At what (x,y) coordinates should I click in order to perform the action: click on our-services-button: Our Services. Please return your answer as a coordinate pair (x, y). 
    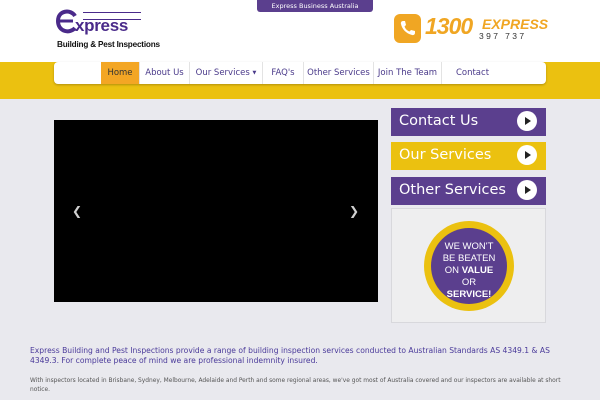
    Looking at the image, I should click on (468, 156).